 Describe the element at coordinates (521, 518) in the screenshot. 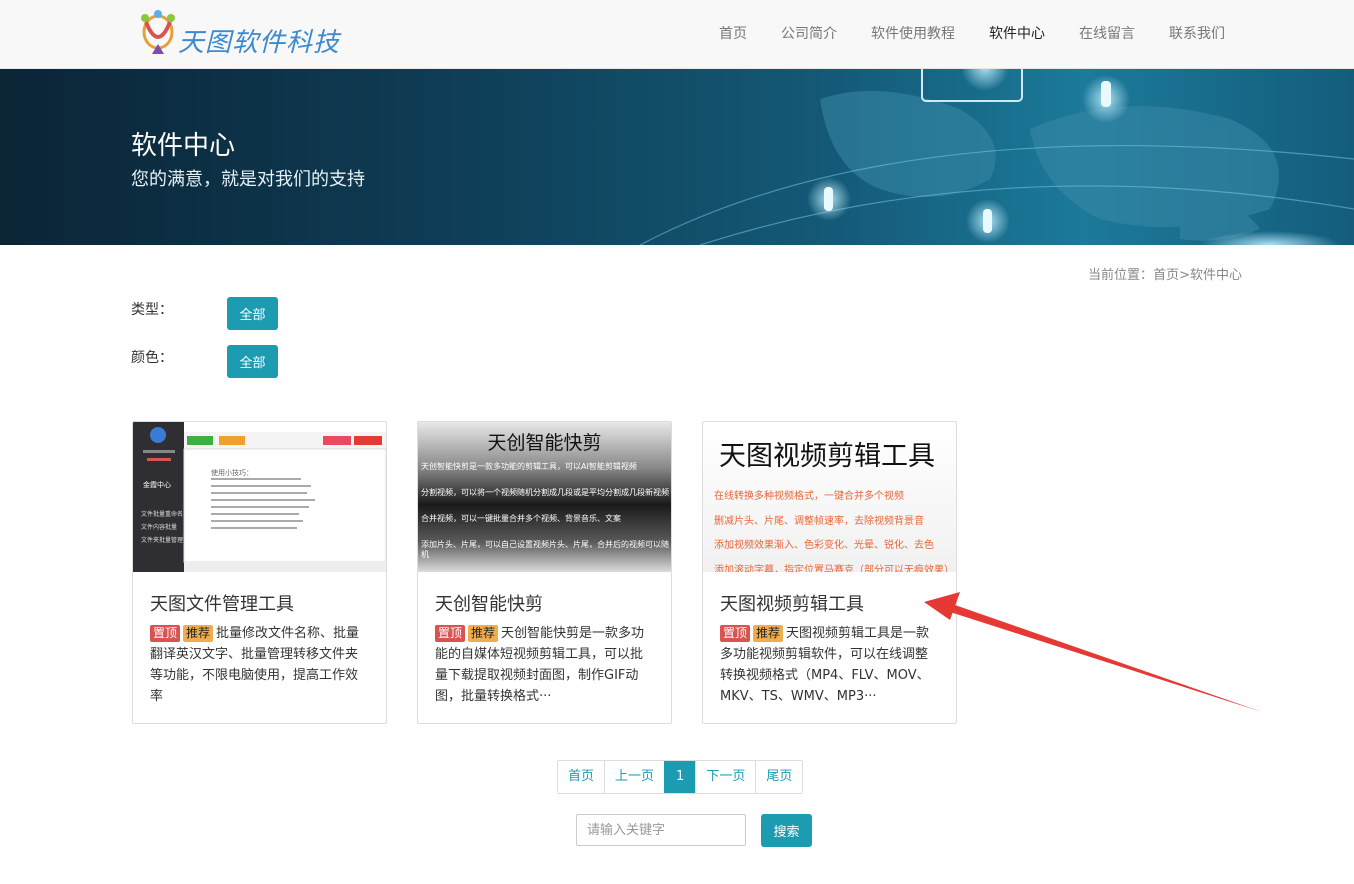

I see `thumb-feature-line: 合并视频，可以一键批量合并多个视频、背景音乐、文案` at that location.